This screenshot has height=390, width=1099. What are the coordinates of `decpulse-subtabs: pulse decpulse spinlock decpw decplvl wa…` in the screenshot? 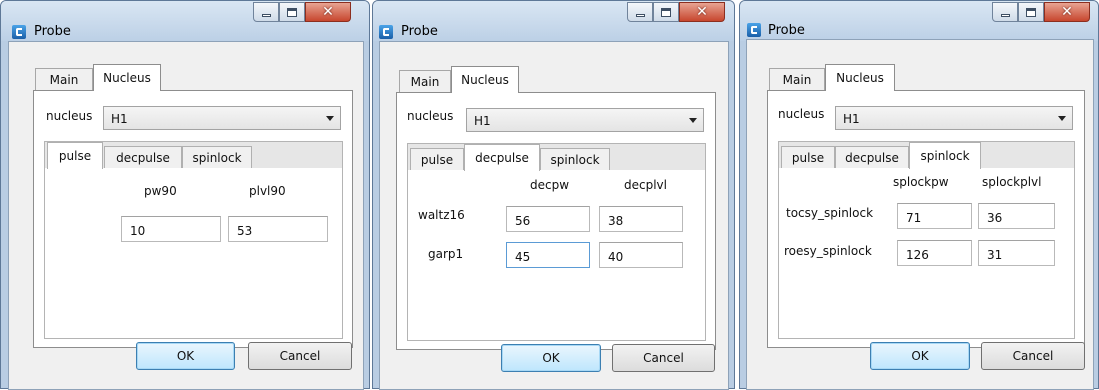 It's located at (556, 242).